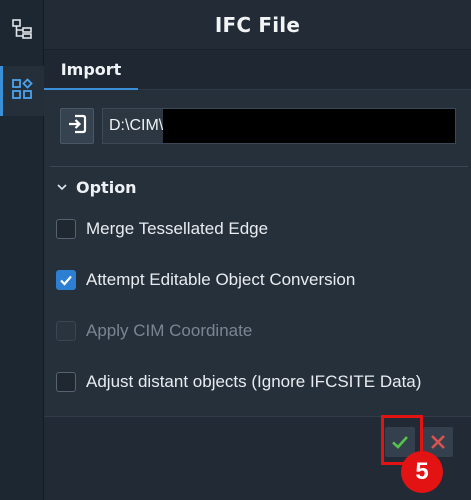 The height and width of the screenshot is (500, 471). I want to click on redacted-path, so click(309, 126).